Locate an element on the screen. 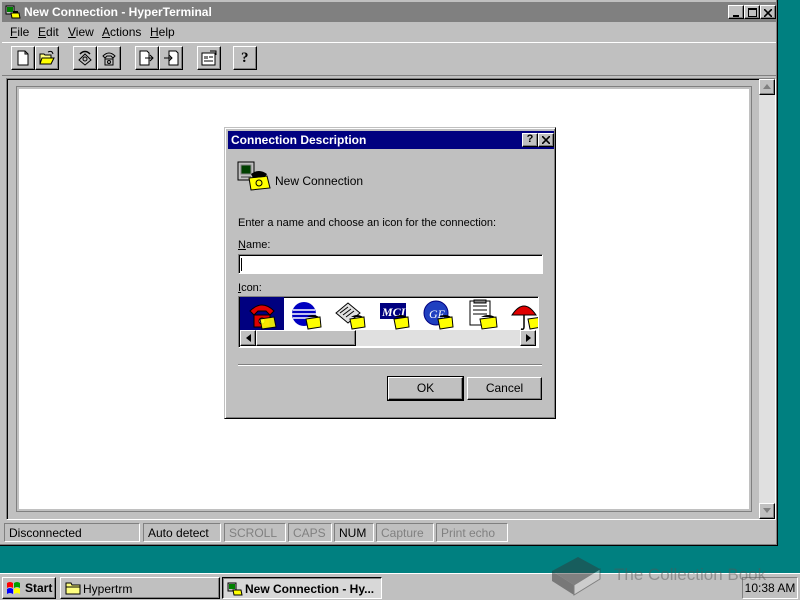 The image size is (800, 600). windows-logo-icon is located at coordinates (13, 588).